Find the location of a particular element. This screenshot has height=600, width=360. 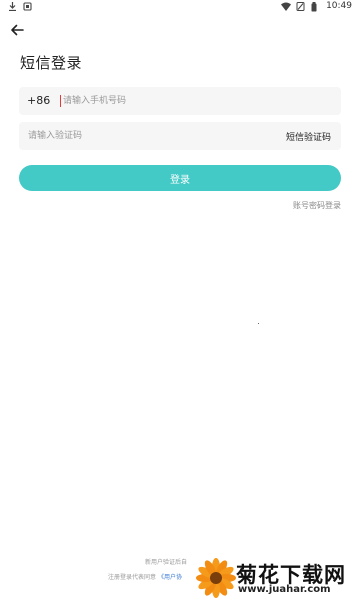

status-time: 10:49 is located at coordinates (339, 6).